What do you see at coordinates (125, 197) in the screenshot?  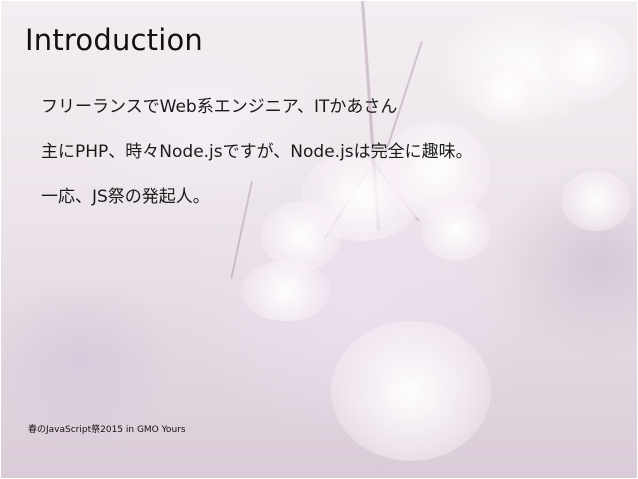 I see `intro-line: 一応、JS祭の発起人。` at bounding box center [125, 197].